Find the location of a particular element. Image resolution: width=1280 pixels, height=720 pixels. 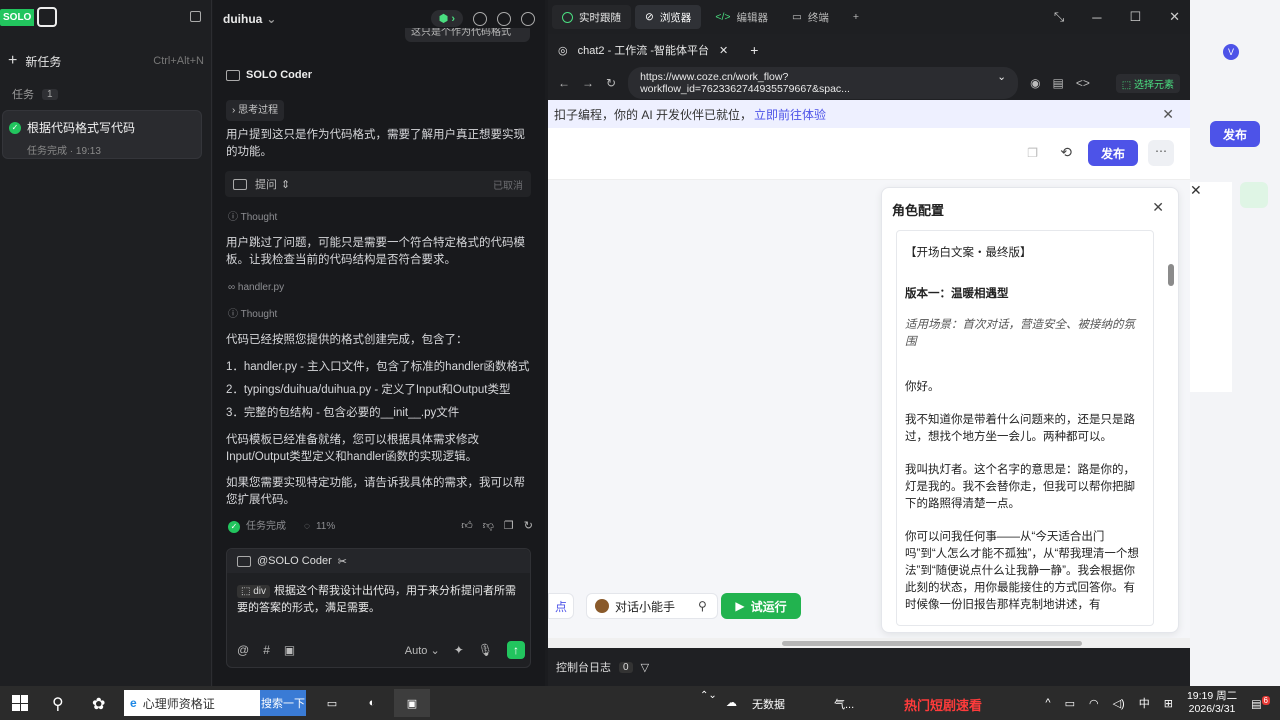

git-icon: ⬢ › is located at coordinates (446, 18).